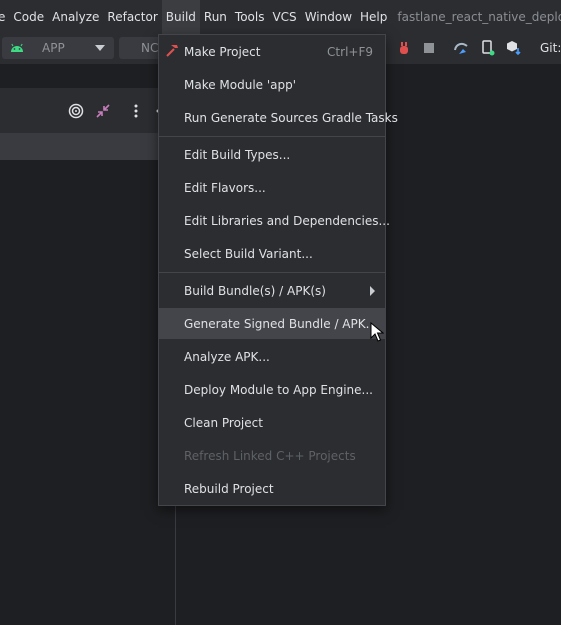 This screenshot has height=625, width=561. What do you see at coordinates (75, 17) in the screenshot?
I see `menu-analyze: Analyze` at bounding box center [75, 17].